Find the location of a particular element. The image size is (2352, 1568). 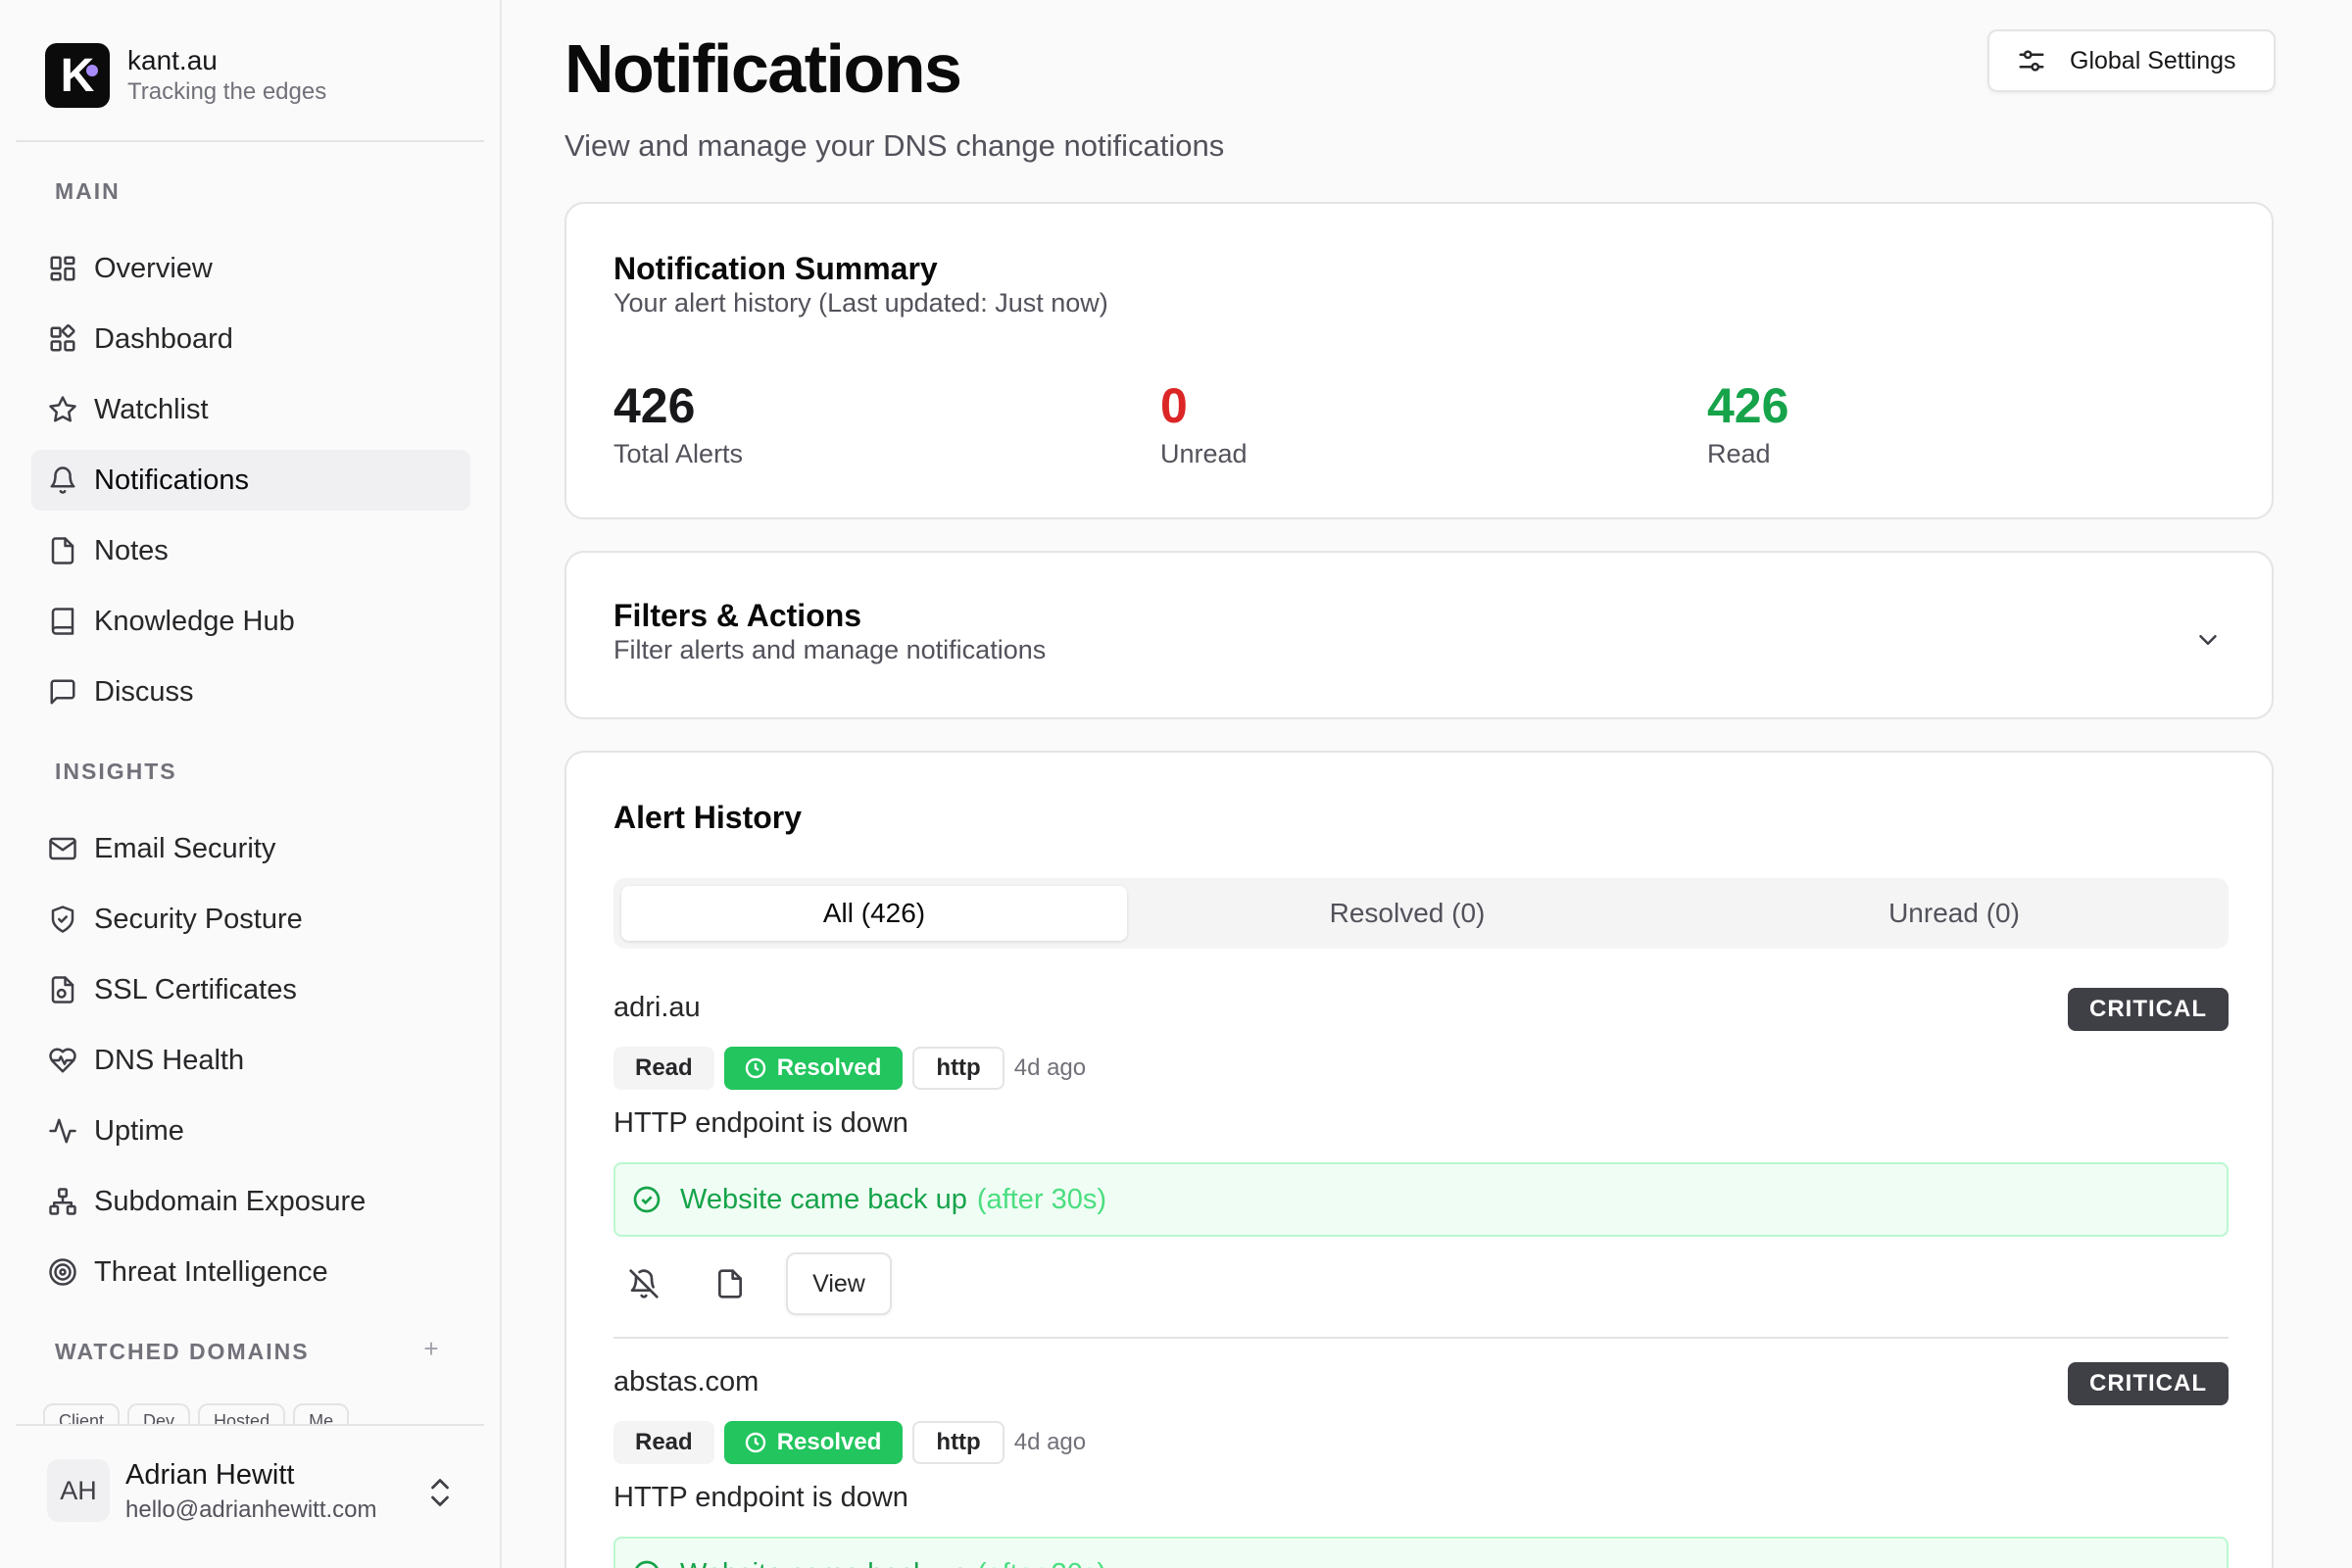

stat-total: 426 Total Alerts is located at coordinates (678, 422).